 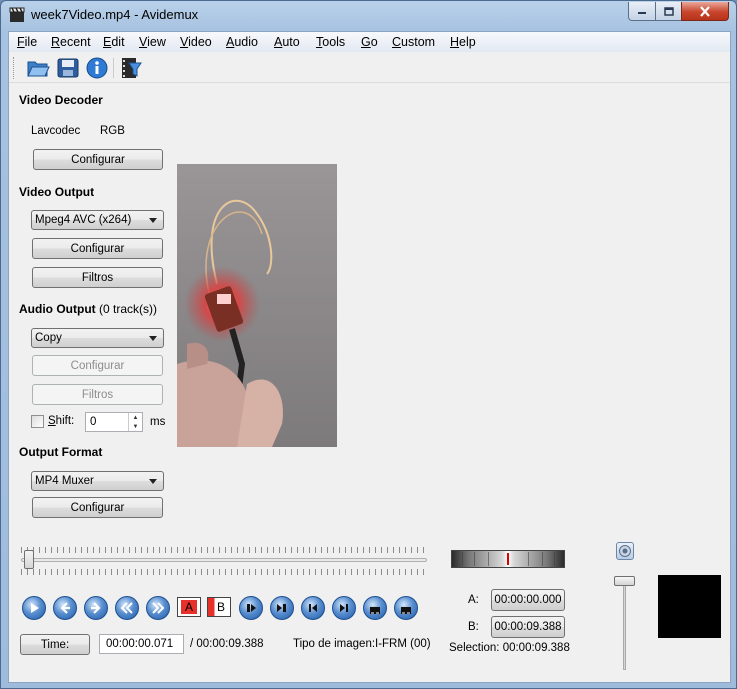 What do you see at coordinates (463, 42) in the screenshot?
I see `menu-help: Help` at bounding box center [463, 42].